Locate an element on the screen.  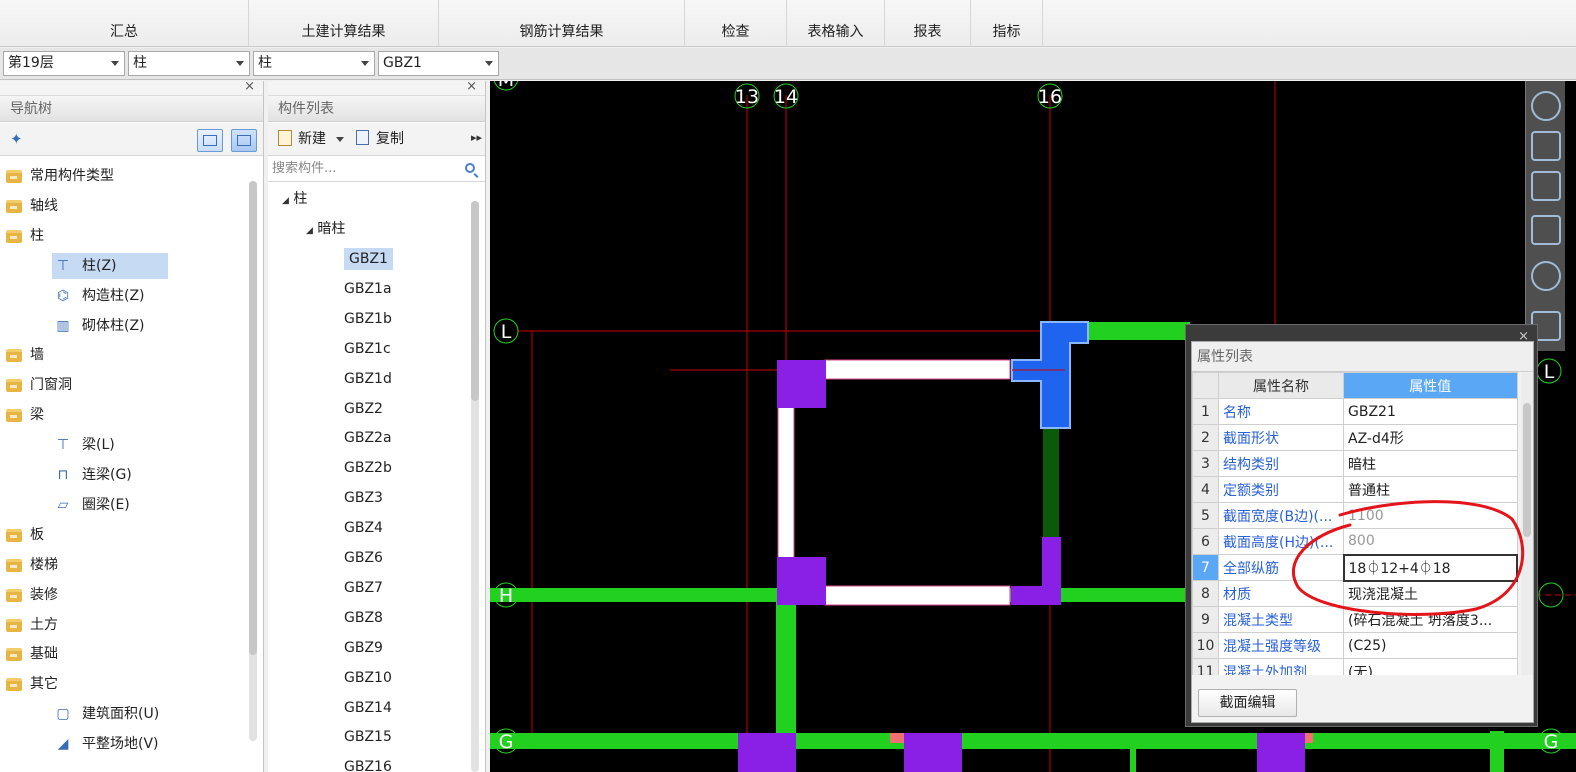
component-item: GBZ8 is located at coordinates (363, 618).